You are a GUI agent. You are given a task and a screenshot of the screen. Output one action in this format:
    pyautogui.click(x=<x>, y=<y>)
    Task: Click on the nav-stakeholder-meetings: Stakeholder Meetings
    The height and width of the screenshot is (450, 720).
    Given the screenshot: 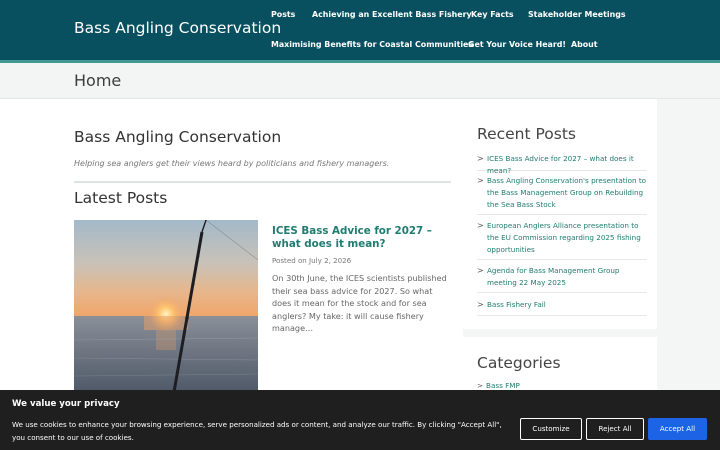 What is the action you would take?
    pyautogui.click(x=577, y=14)
    